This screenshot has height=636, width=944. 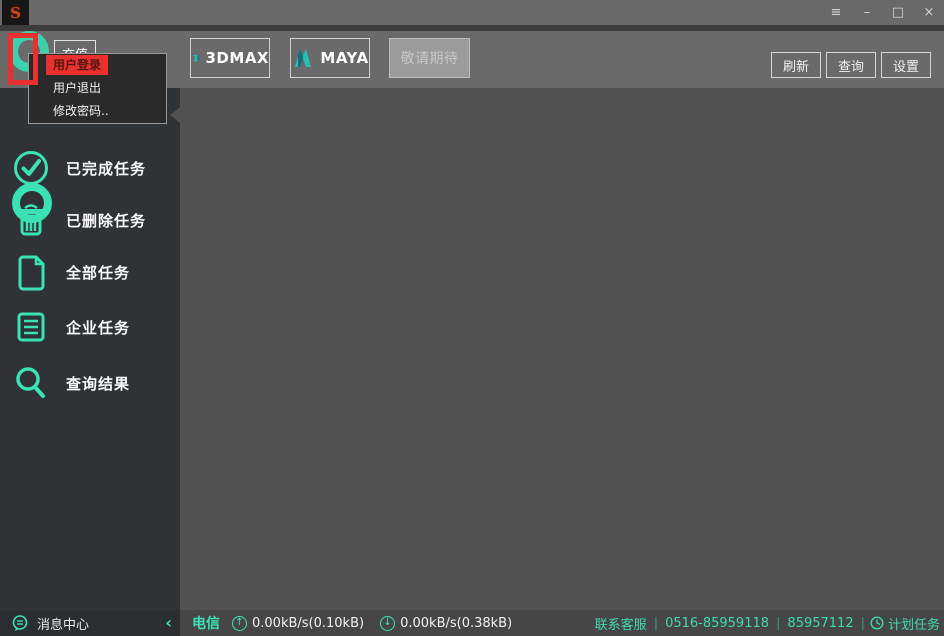 I want to click on search-icon, so click(x=30, y=382).